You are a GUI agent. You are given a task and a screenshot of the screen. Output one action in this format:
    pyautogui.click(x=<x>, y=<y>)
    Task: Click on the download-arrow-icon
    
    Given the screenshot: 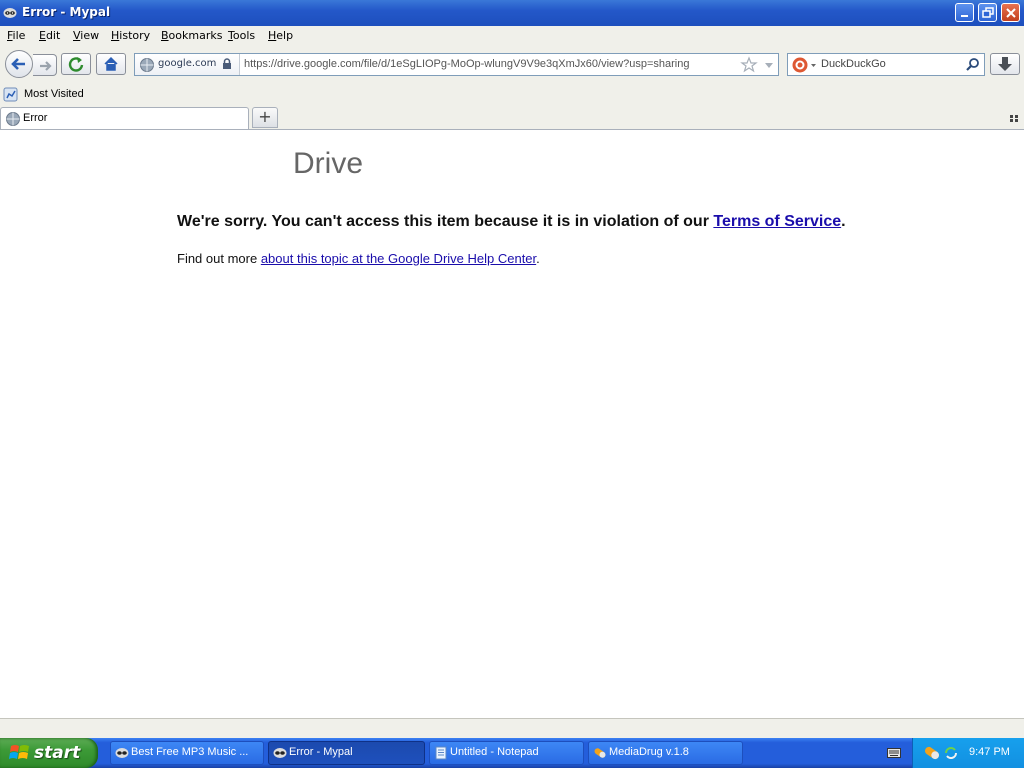 What is the action you would take?
    pyautogui.click(x=1005, y=64)
    